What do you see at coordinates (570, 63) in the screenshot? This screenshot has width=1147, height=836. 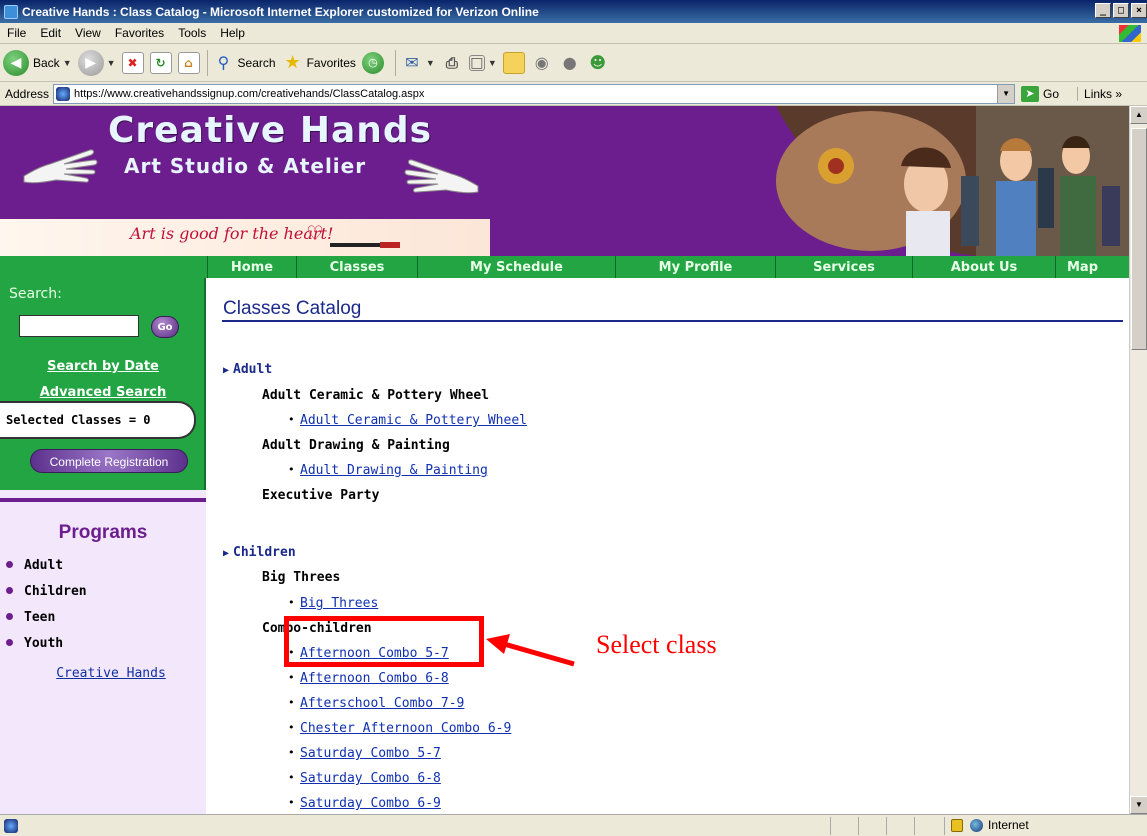 I see `discuss-icon: ●` at bounding box center [570, 63].